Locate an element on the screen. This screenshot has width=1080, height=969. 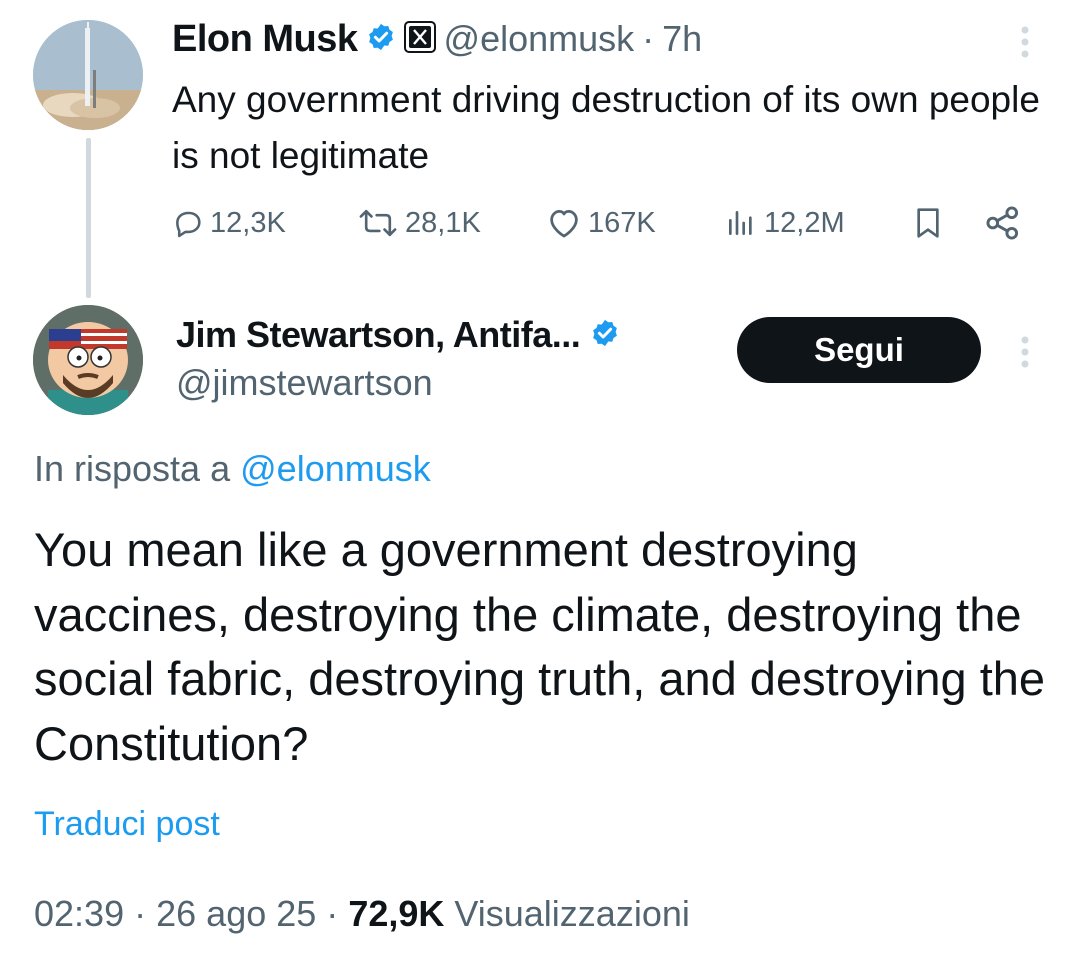
views-icon is located at coordinates (740, 223).